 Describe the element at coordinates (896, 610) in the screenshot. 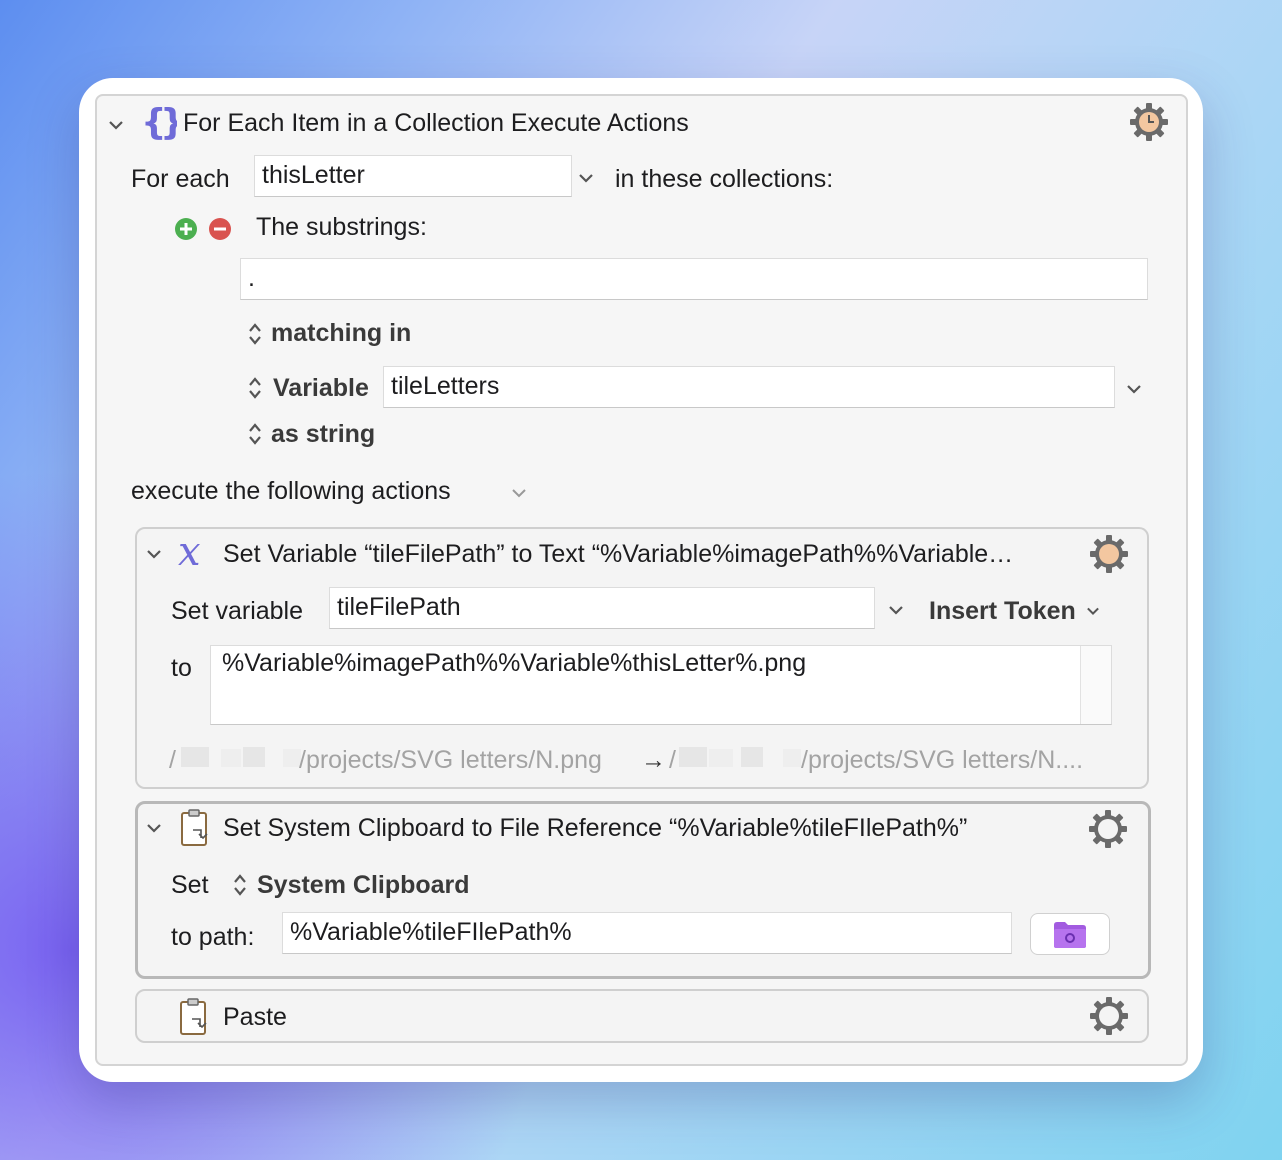

I see `variable-name-dropdown-icon` at that location.